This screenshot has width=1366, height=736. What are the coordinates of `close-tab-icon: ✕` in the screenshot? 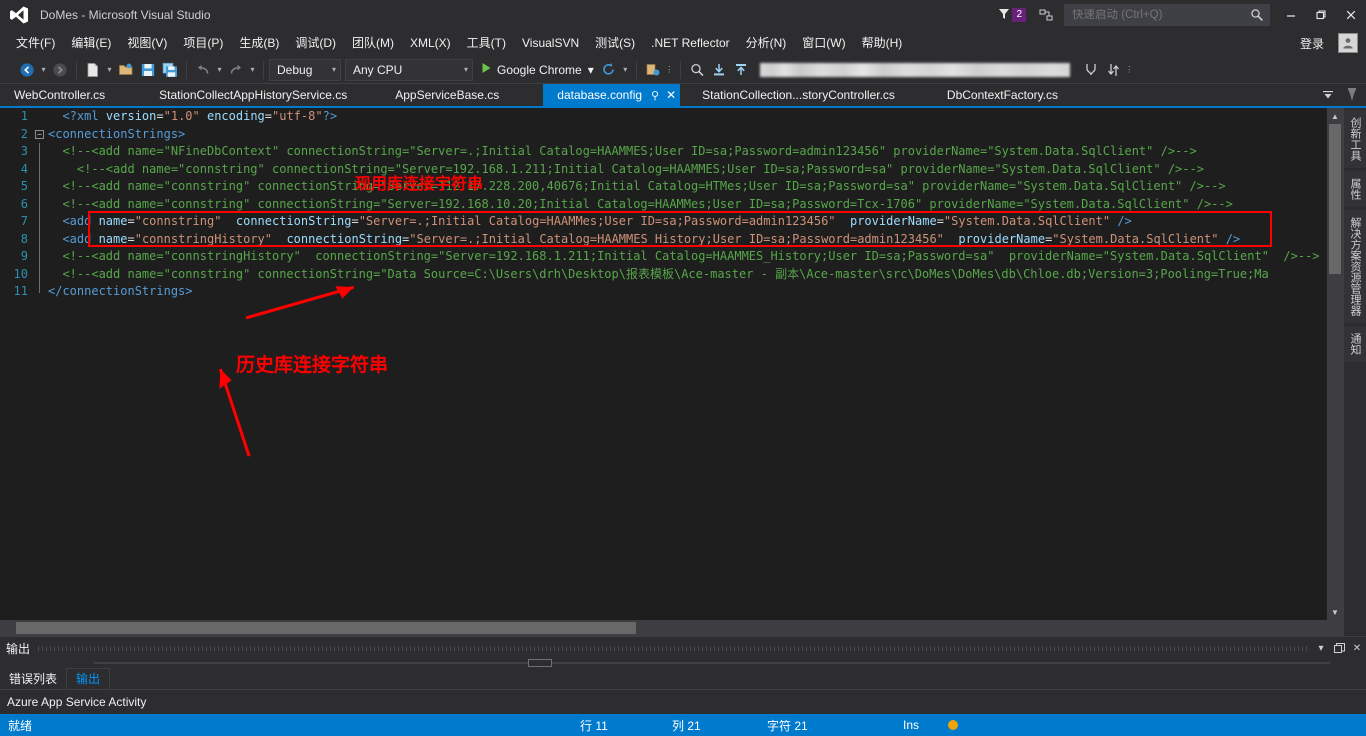 It's located at (671, 95).